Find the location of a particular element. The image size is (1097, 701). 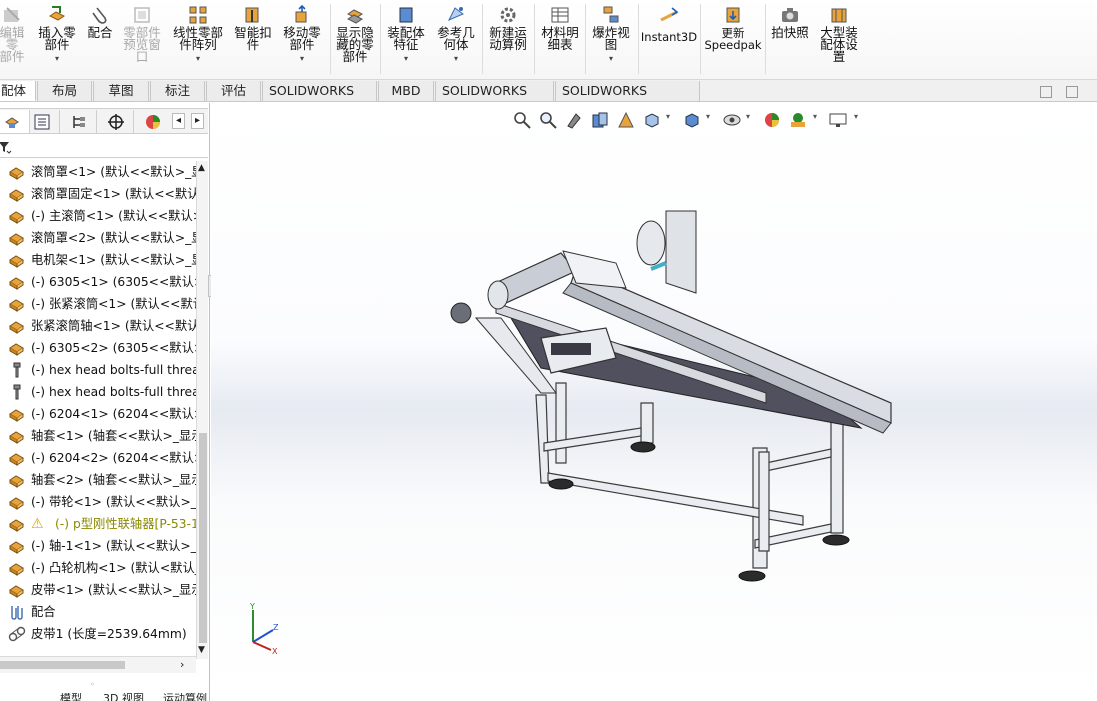

exploded-view-dropdown-icon: ▾ is located at coordinates (611, 59).